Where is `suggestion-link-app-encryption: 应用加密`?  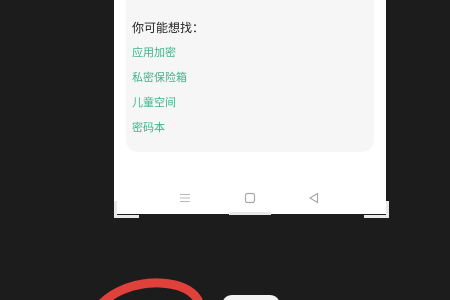
suggestion-link-app-encryption: 应用加密 is located at coordinates (154, 53).